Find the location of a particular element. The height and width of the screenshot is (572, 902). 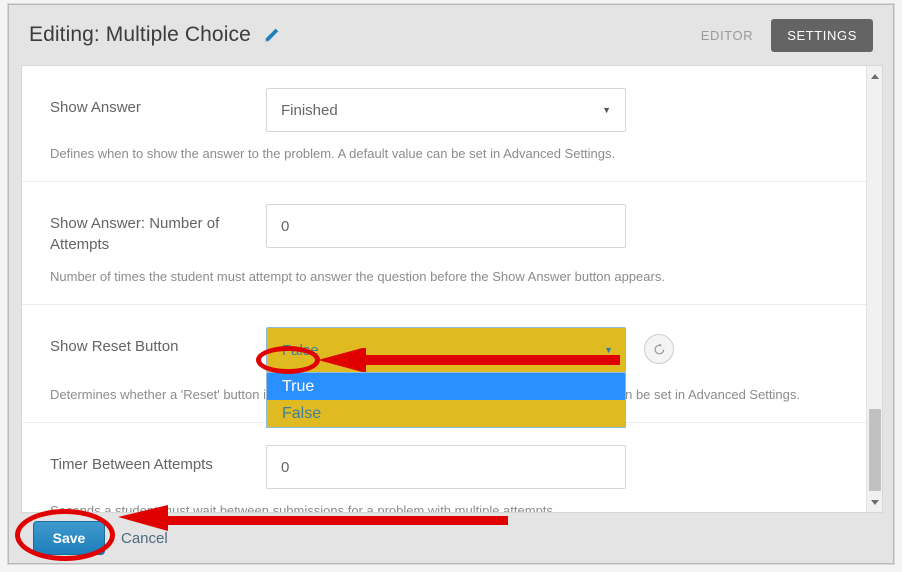

timer-between-attempts-input: 0 is located at coordinates (446, 467).